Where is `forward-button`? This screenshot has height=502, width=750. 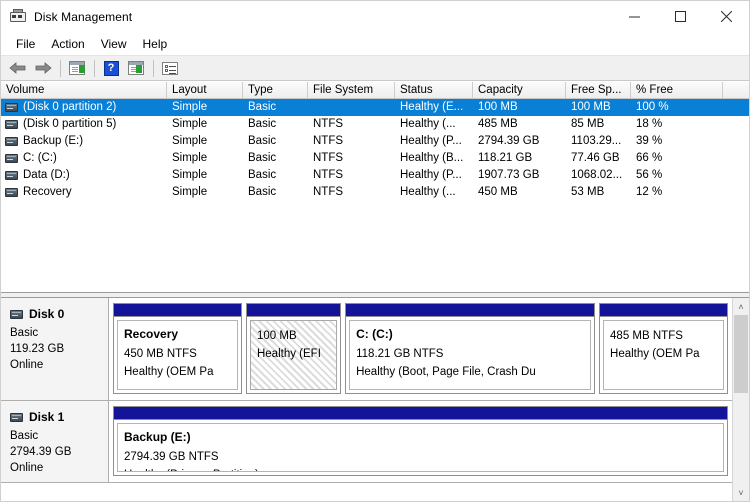 forward-button is located at coordinates (43, 68).